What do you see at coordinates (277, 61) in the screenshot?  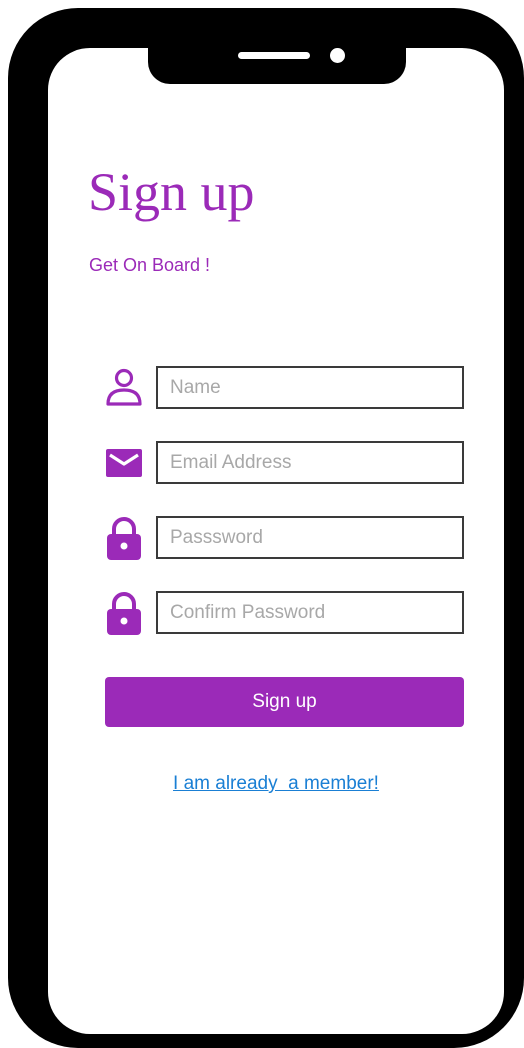 I see `phone-notch` at bounding box center [277, 61].